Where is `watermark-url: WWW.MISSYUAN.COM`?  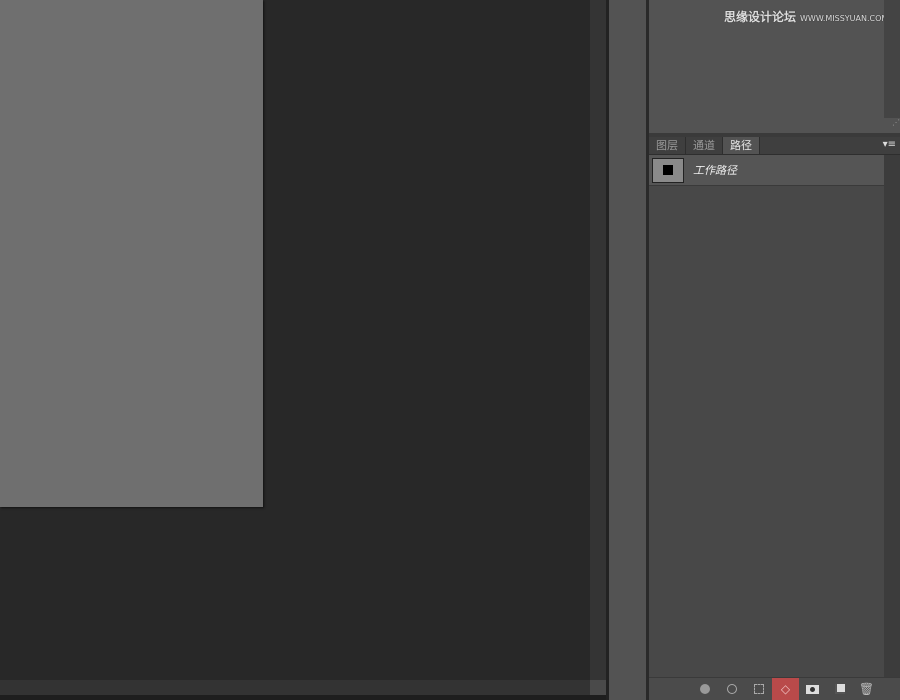 watermark-url: WWW.MISSYUAN.COM is located at coordinates (844, 18).